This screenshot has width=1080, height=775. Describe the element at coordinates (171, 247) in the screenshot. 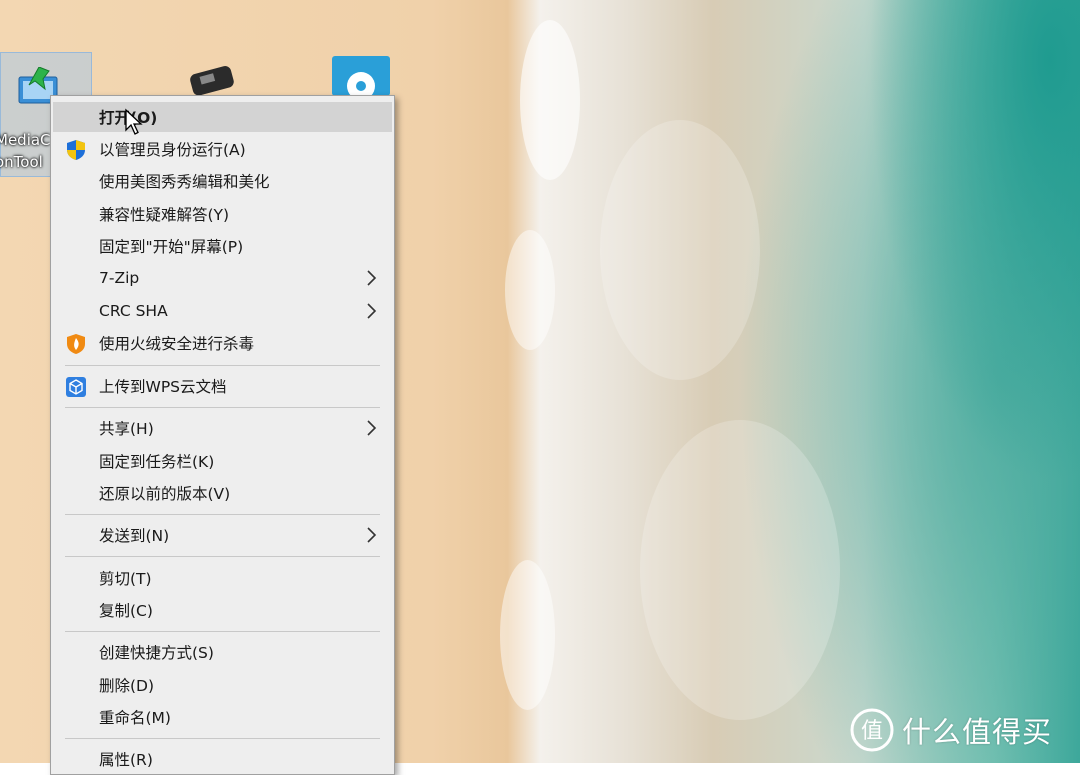

I see `menu-item-label: 固定到"开始"屏幕(P)` at that location.